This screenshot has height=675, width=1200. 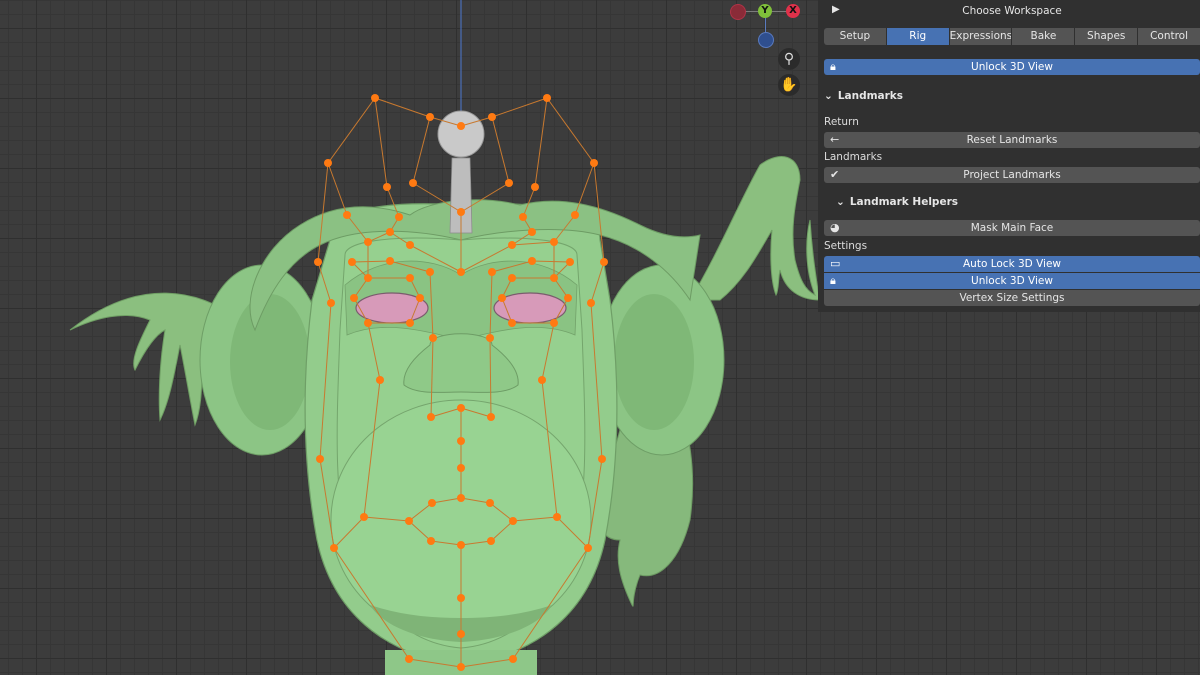 What do you see at coordinates (980, 36) in the screenshot?
I see `tab-expressions: Expressions` at bounding box center [980, 36].